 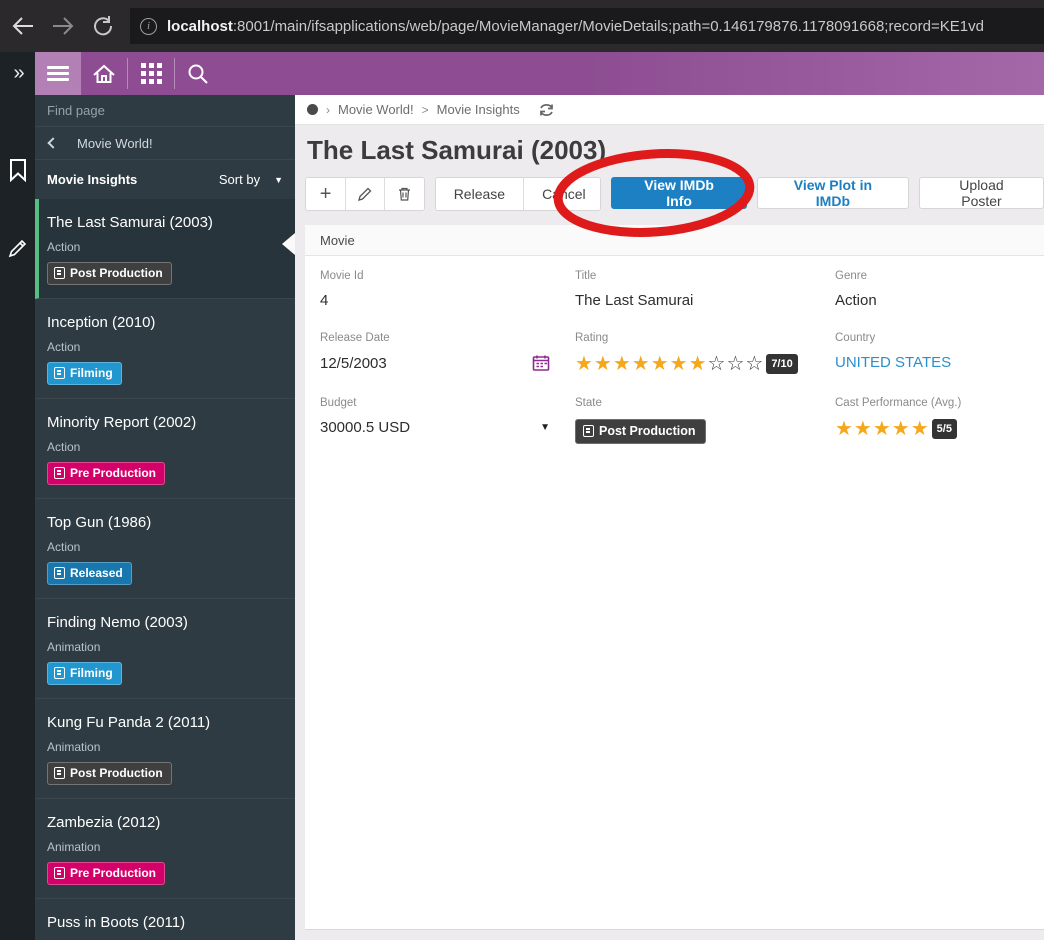 I want to click on list-item-finding-nemo: Finding Nemo (2003) Animation Filming, so click(x=165, y=649).